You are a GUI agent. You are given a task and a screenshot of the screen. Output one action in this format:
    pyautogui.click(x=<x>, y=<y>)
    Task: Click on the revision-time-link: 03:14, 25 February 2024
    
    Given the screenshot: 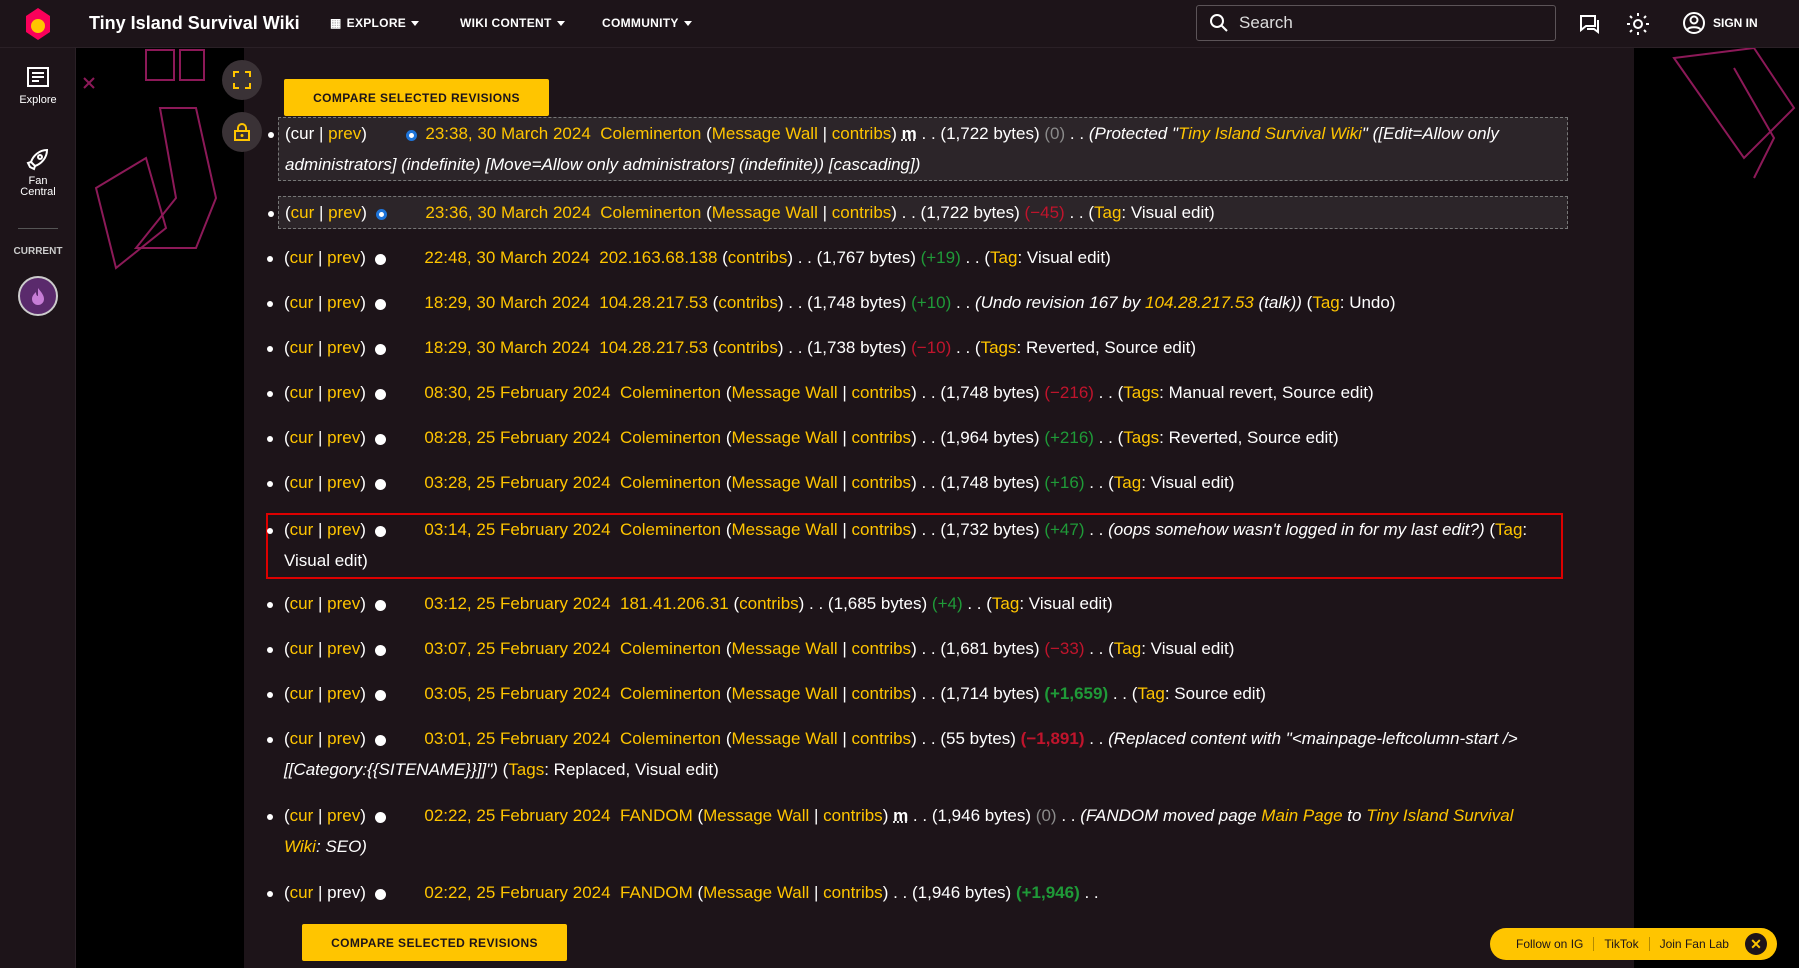 What is the action you would take?
    pyautogui.click(x=517, y=529)
    